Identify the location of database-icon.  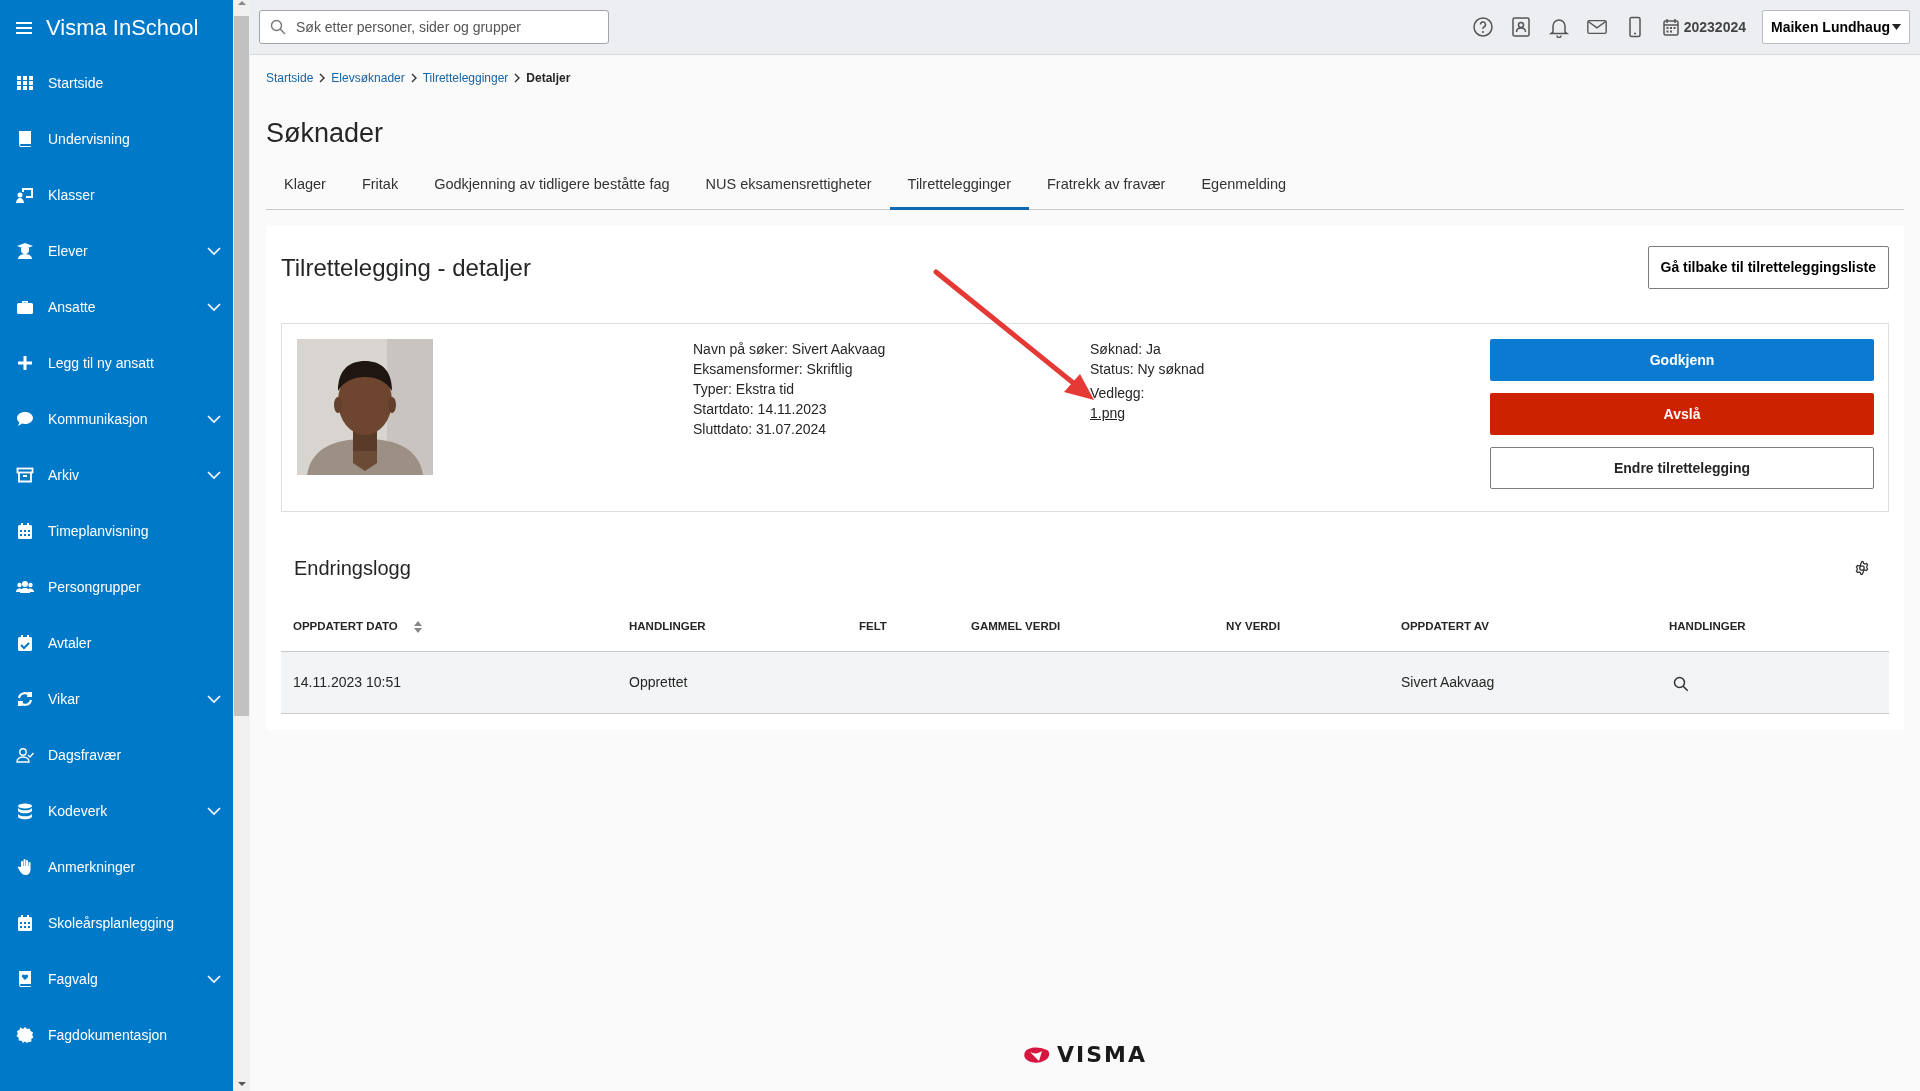
(25, 811).